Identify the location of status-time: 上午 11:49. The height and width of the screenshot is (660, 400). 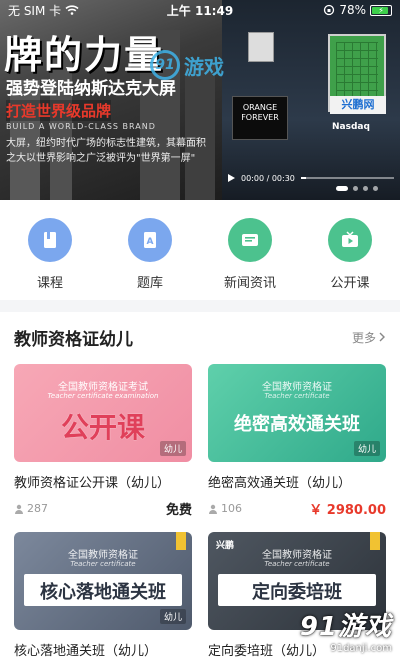
(200, 10).